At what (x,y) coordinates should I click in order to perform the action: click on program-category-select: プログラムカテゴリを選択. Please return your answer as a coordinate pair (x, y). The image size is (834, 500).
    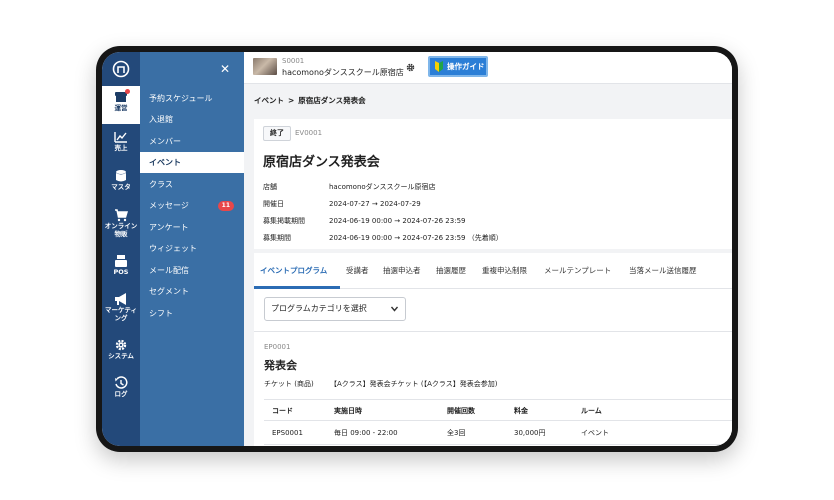
    Looking at the image, I should click on (335, 309).